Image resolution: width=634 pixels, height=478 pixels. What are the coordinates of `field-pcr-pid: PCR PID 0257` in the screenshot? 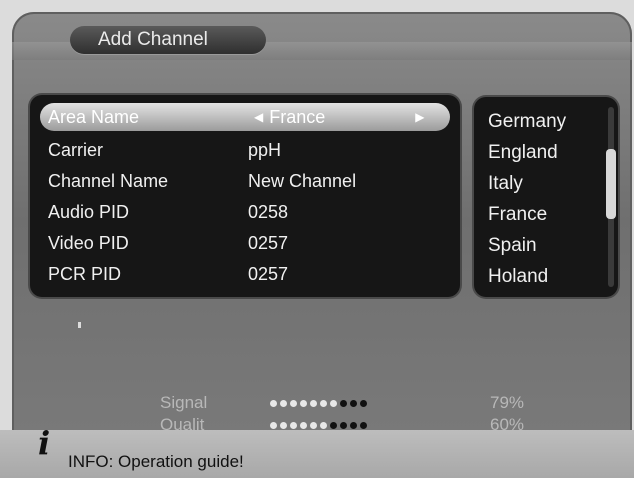 It's located at (245, 274).